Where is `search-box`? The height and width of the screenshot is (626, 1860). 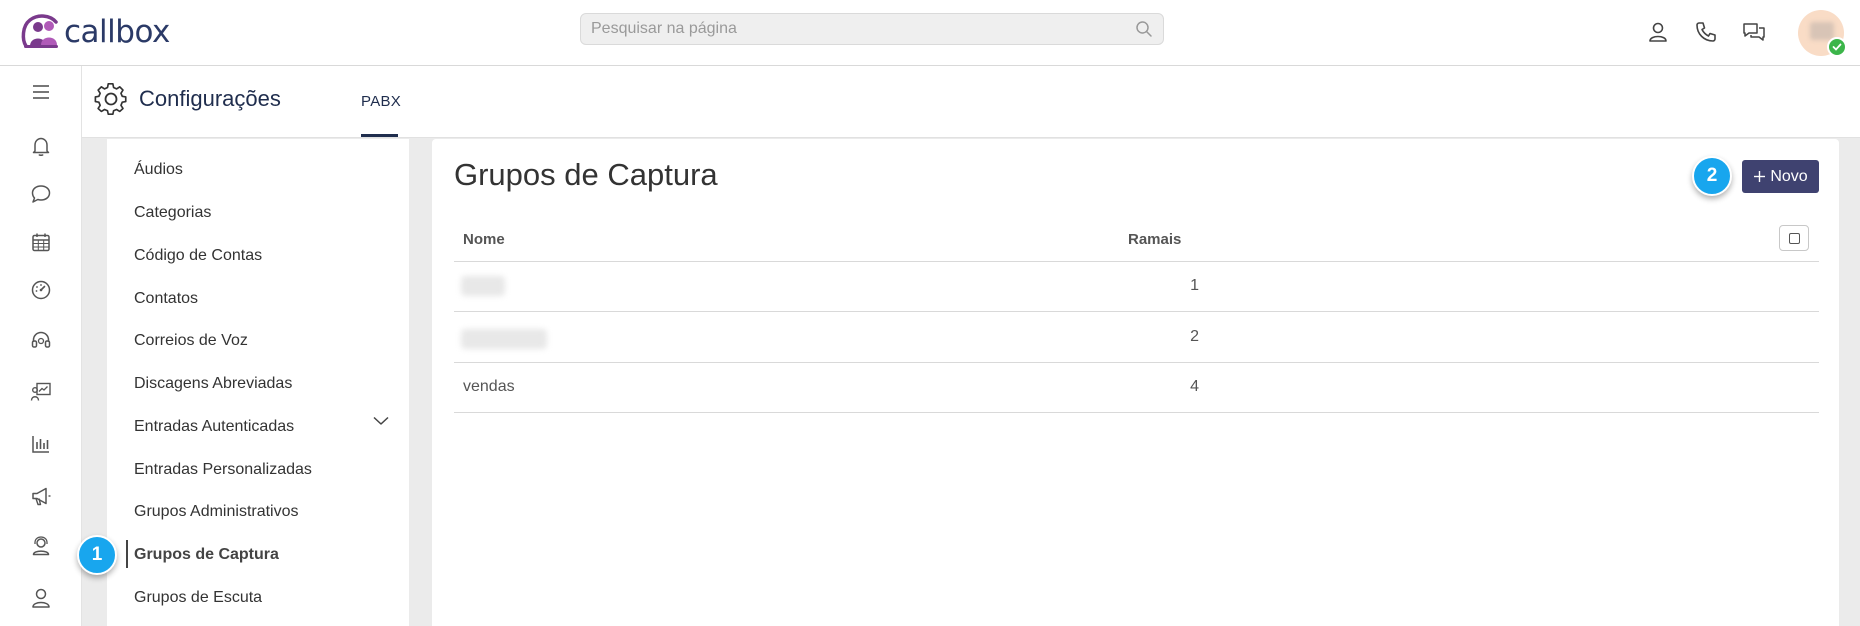
search-box is located at coordinates (872, 29).